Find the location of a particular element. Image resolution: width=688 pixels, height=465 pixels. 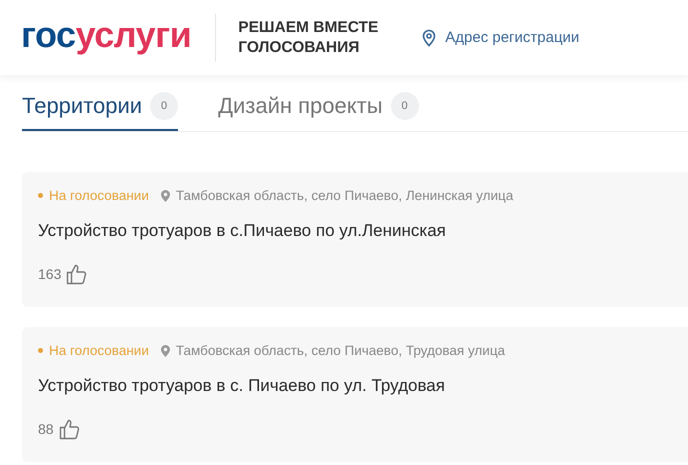

like-count: 163 is located at coordinates (50, 274).